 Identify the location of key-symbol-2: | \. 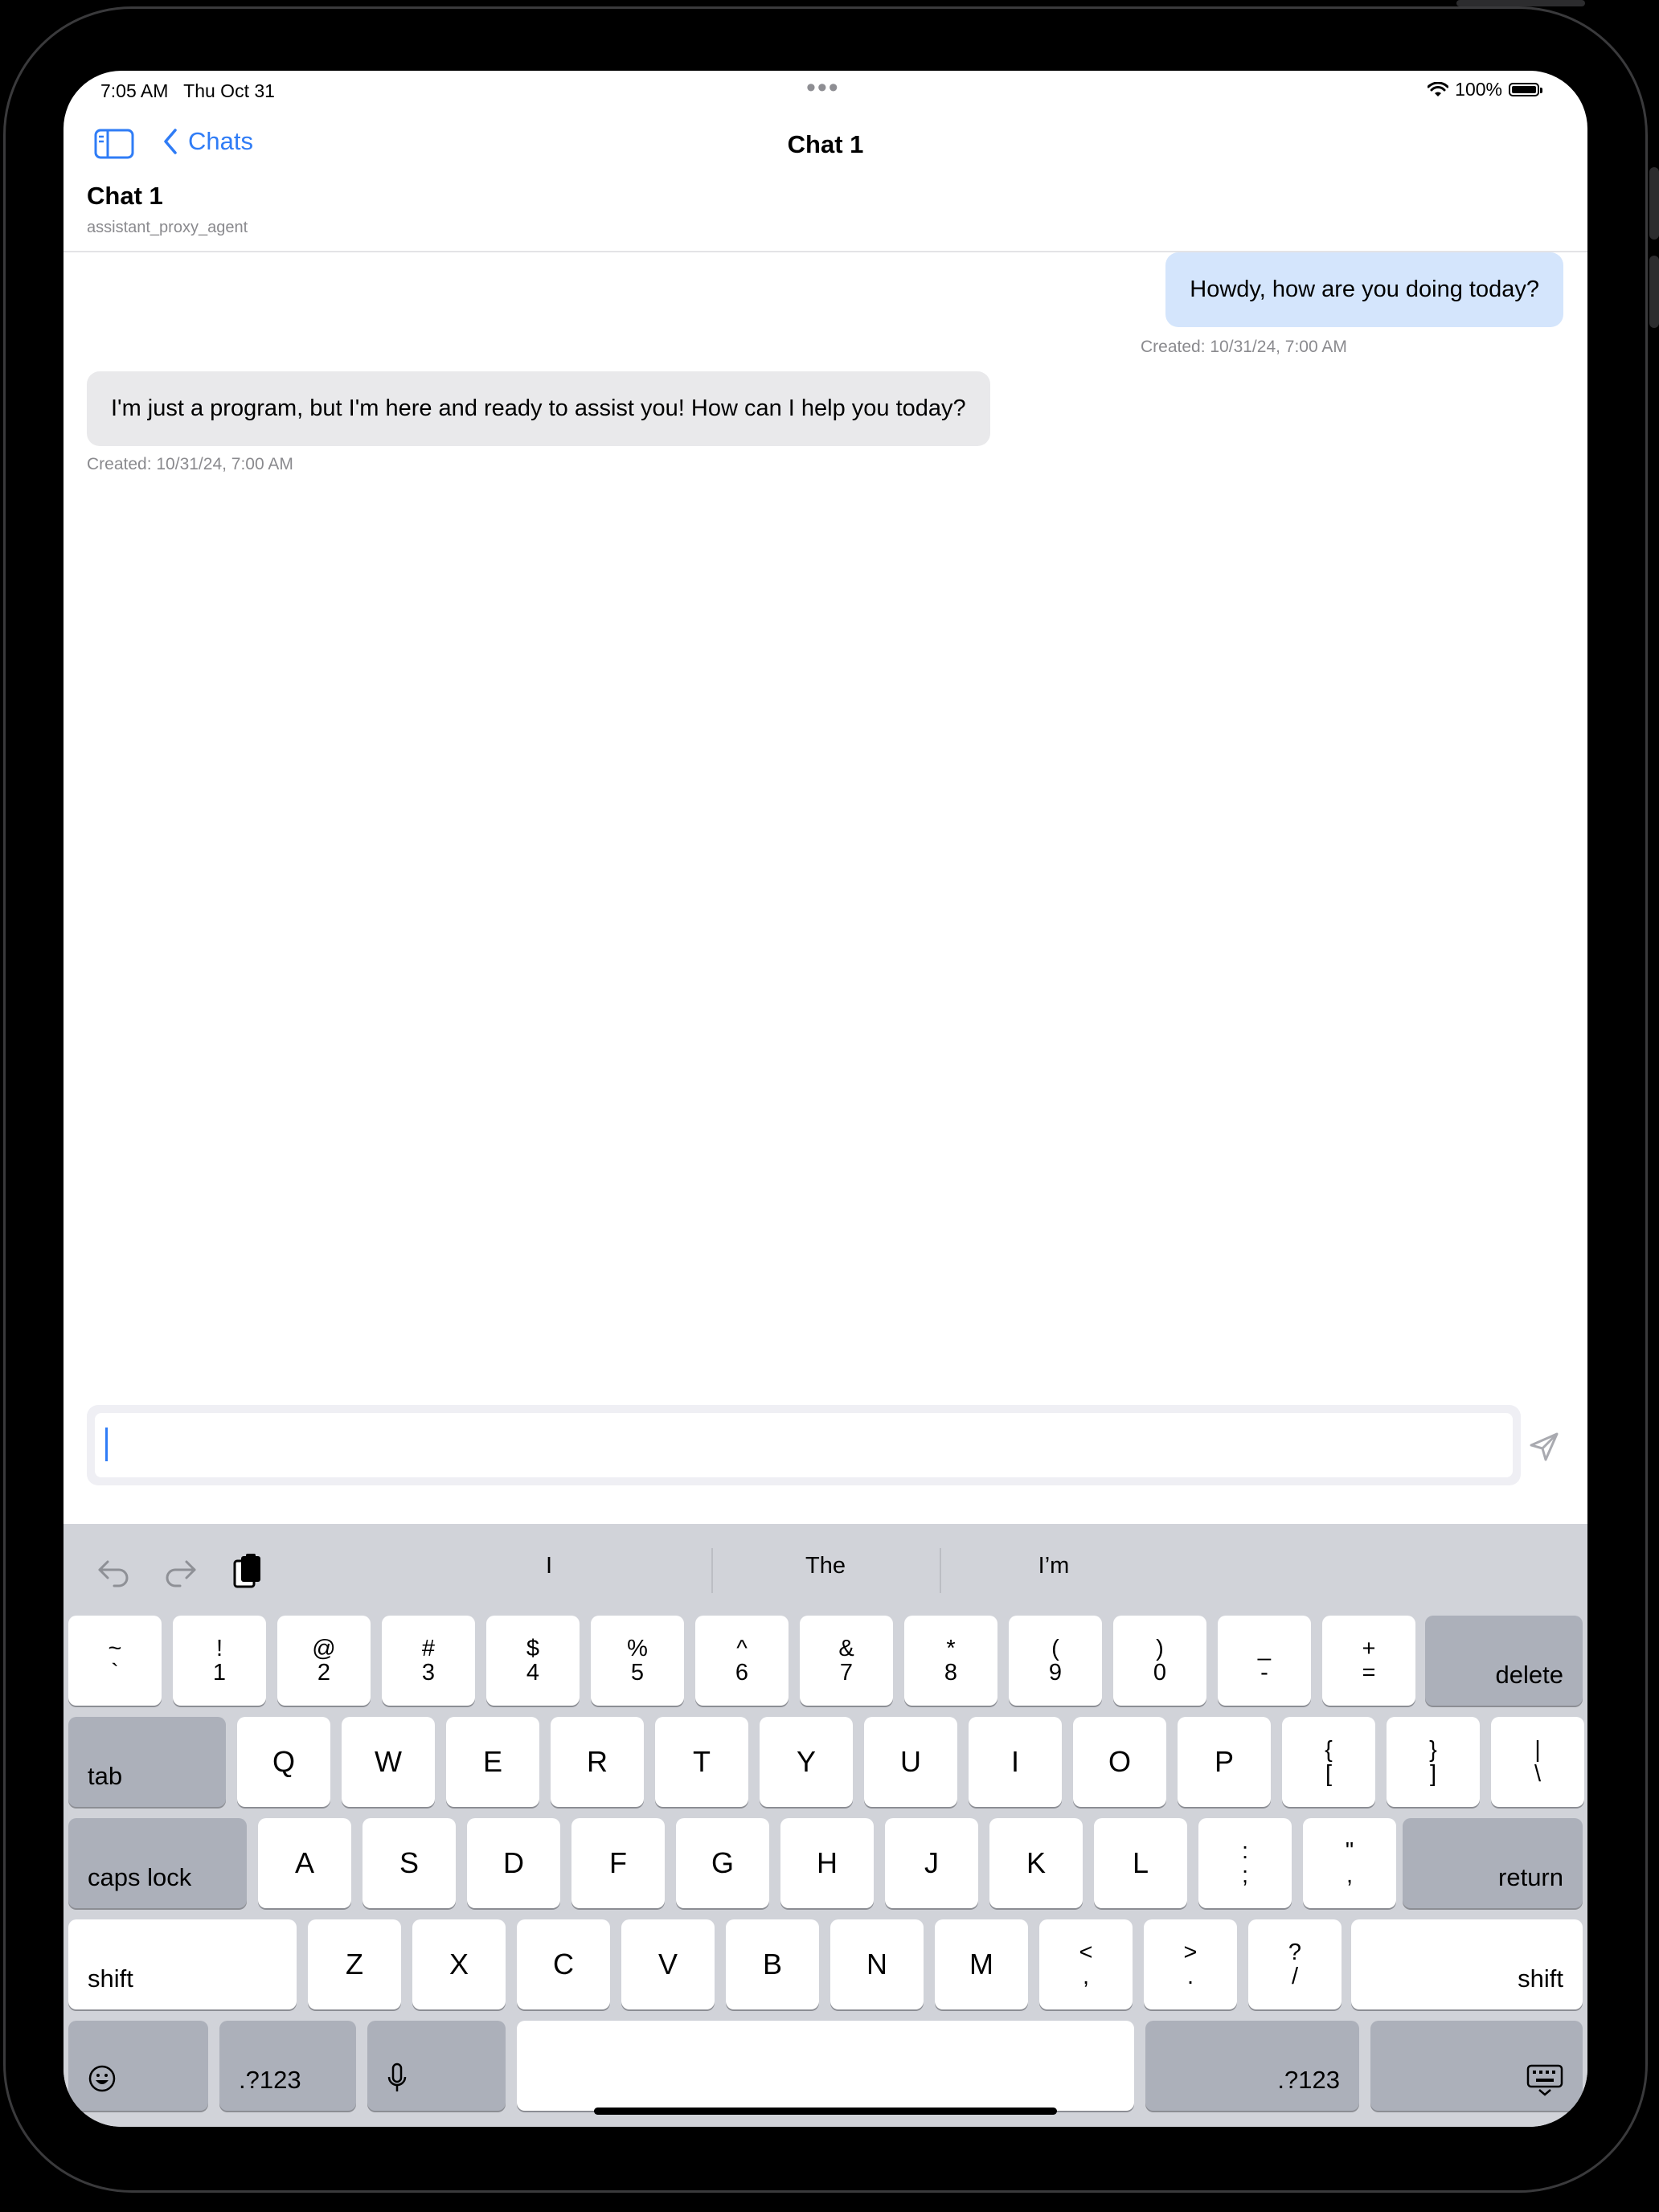
(1537, 1762).